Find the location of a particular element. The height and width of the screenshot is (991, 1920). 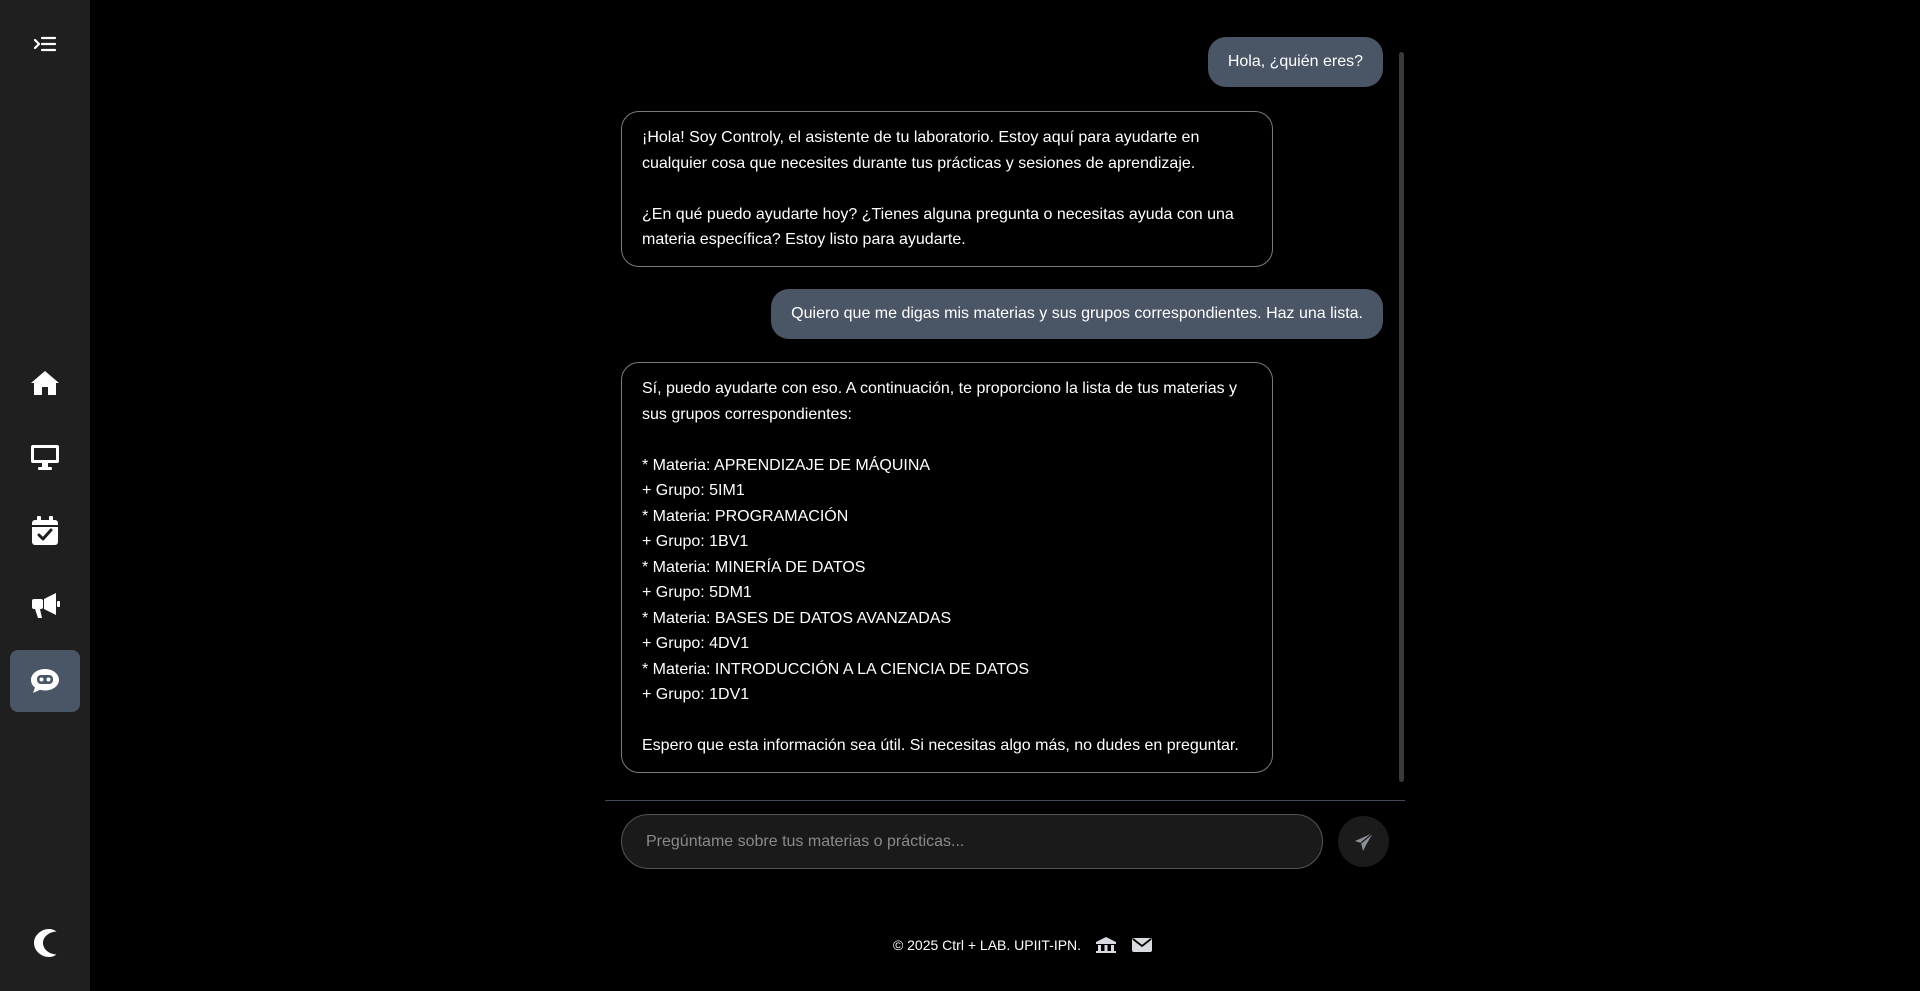

footer-email-link is located at coordinates (1142, 945).